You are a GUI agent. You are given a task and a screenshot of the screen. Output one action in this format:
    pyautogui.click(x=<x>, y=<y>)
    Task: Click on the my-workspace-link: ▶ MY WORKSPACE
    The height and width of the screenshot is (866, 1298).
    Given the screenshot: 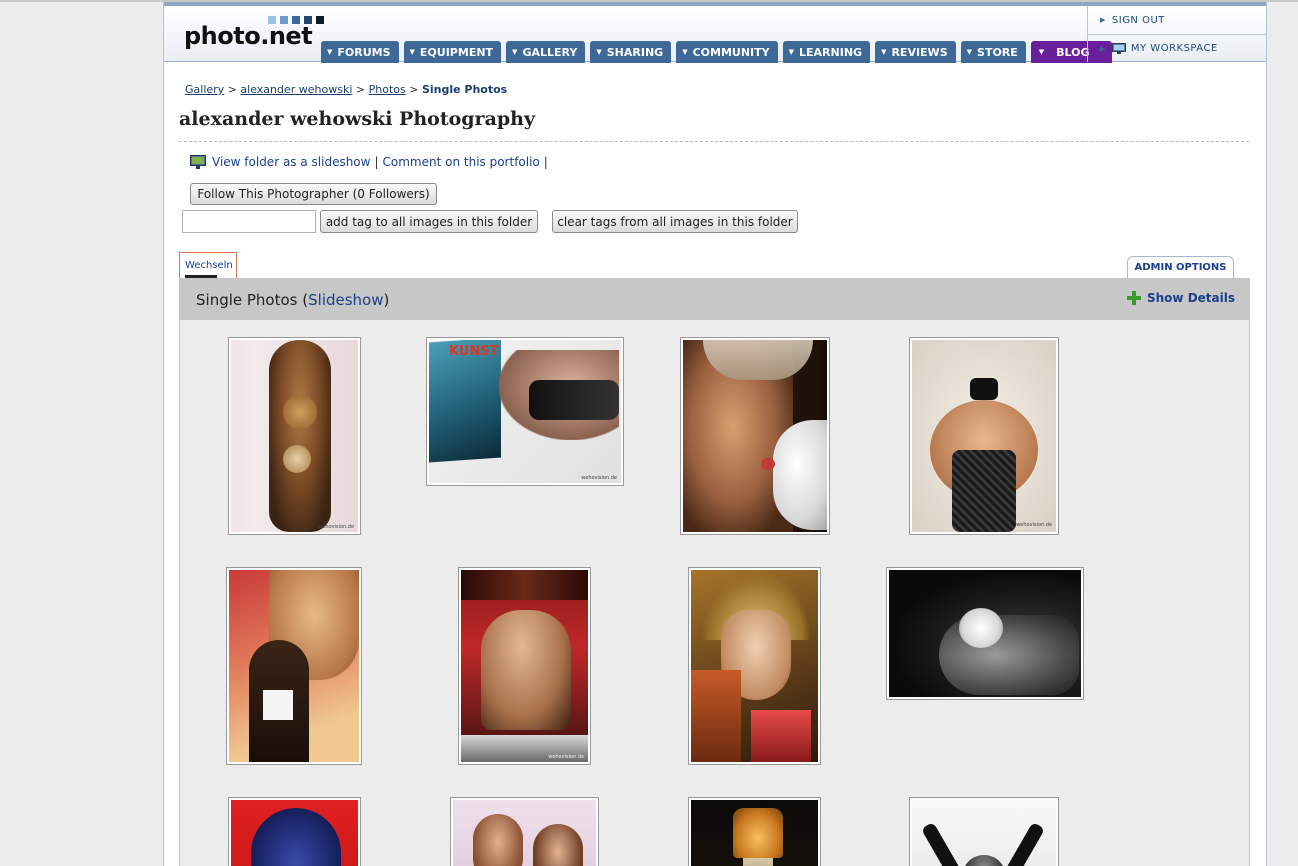 What is the action you would take?
    pyautogui.click(x=1177, y=48)
    